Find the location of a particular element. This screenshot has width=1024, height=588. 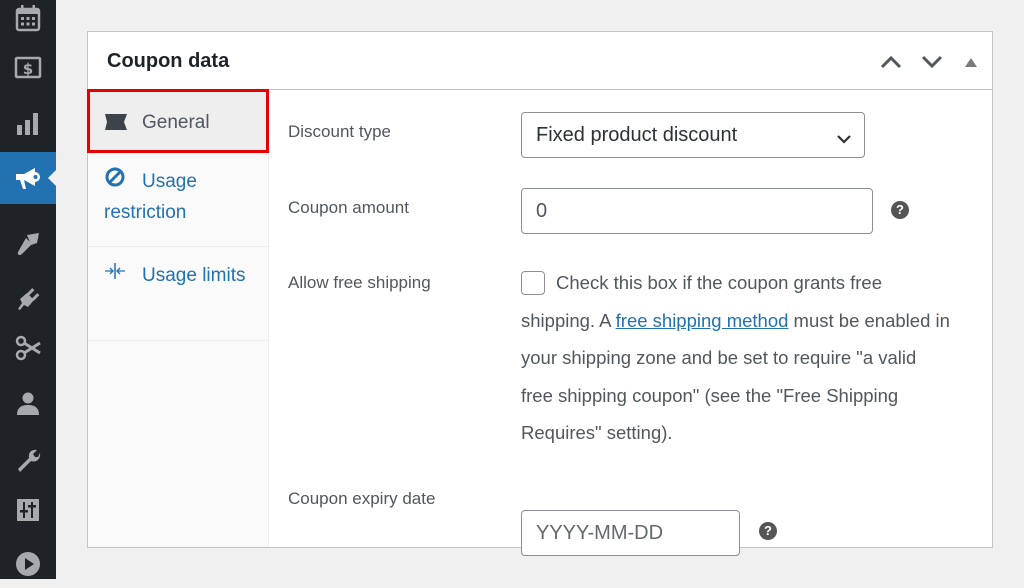

menu-item-media-play is located at coordinates (28, 564).